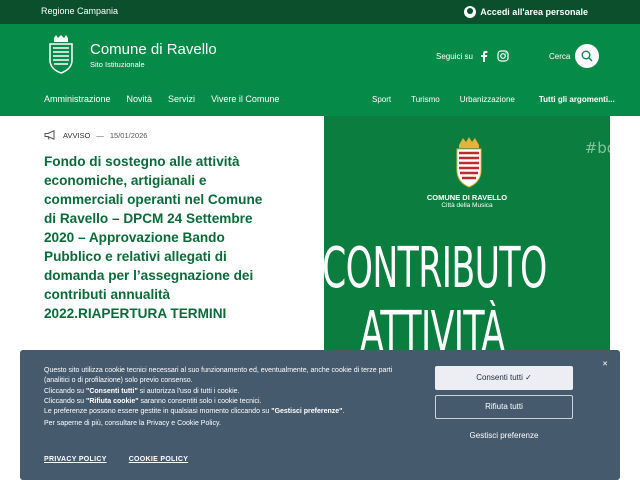 This screenshot has height=480, width=640. What do you see at coordinates (504, 436) in the screenshot?
I see `manage-preferences-button: Gestisci preferenze` at bounding box center [504, 436].